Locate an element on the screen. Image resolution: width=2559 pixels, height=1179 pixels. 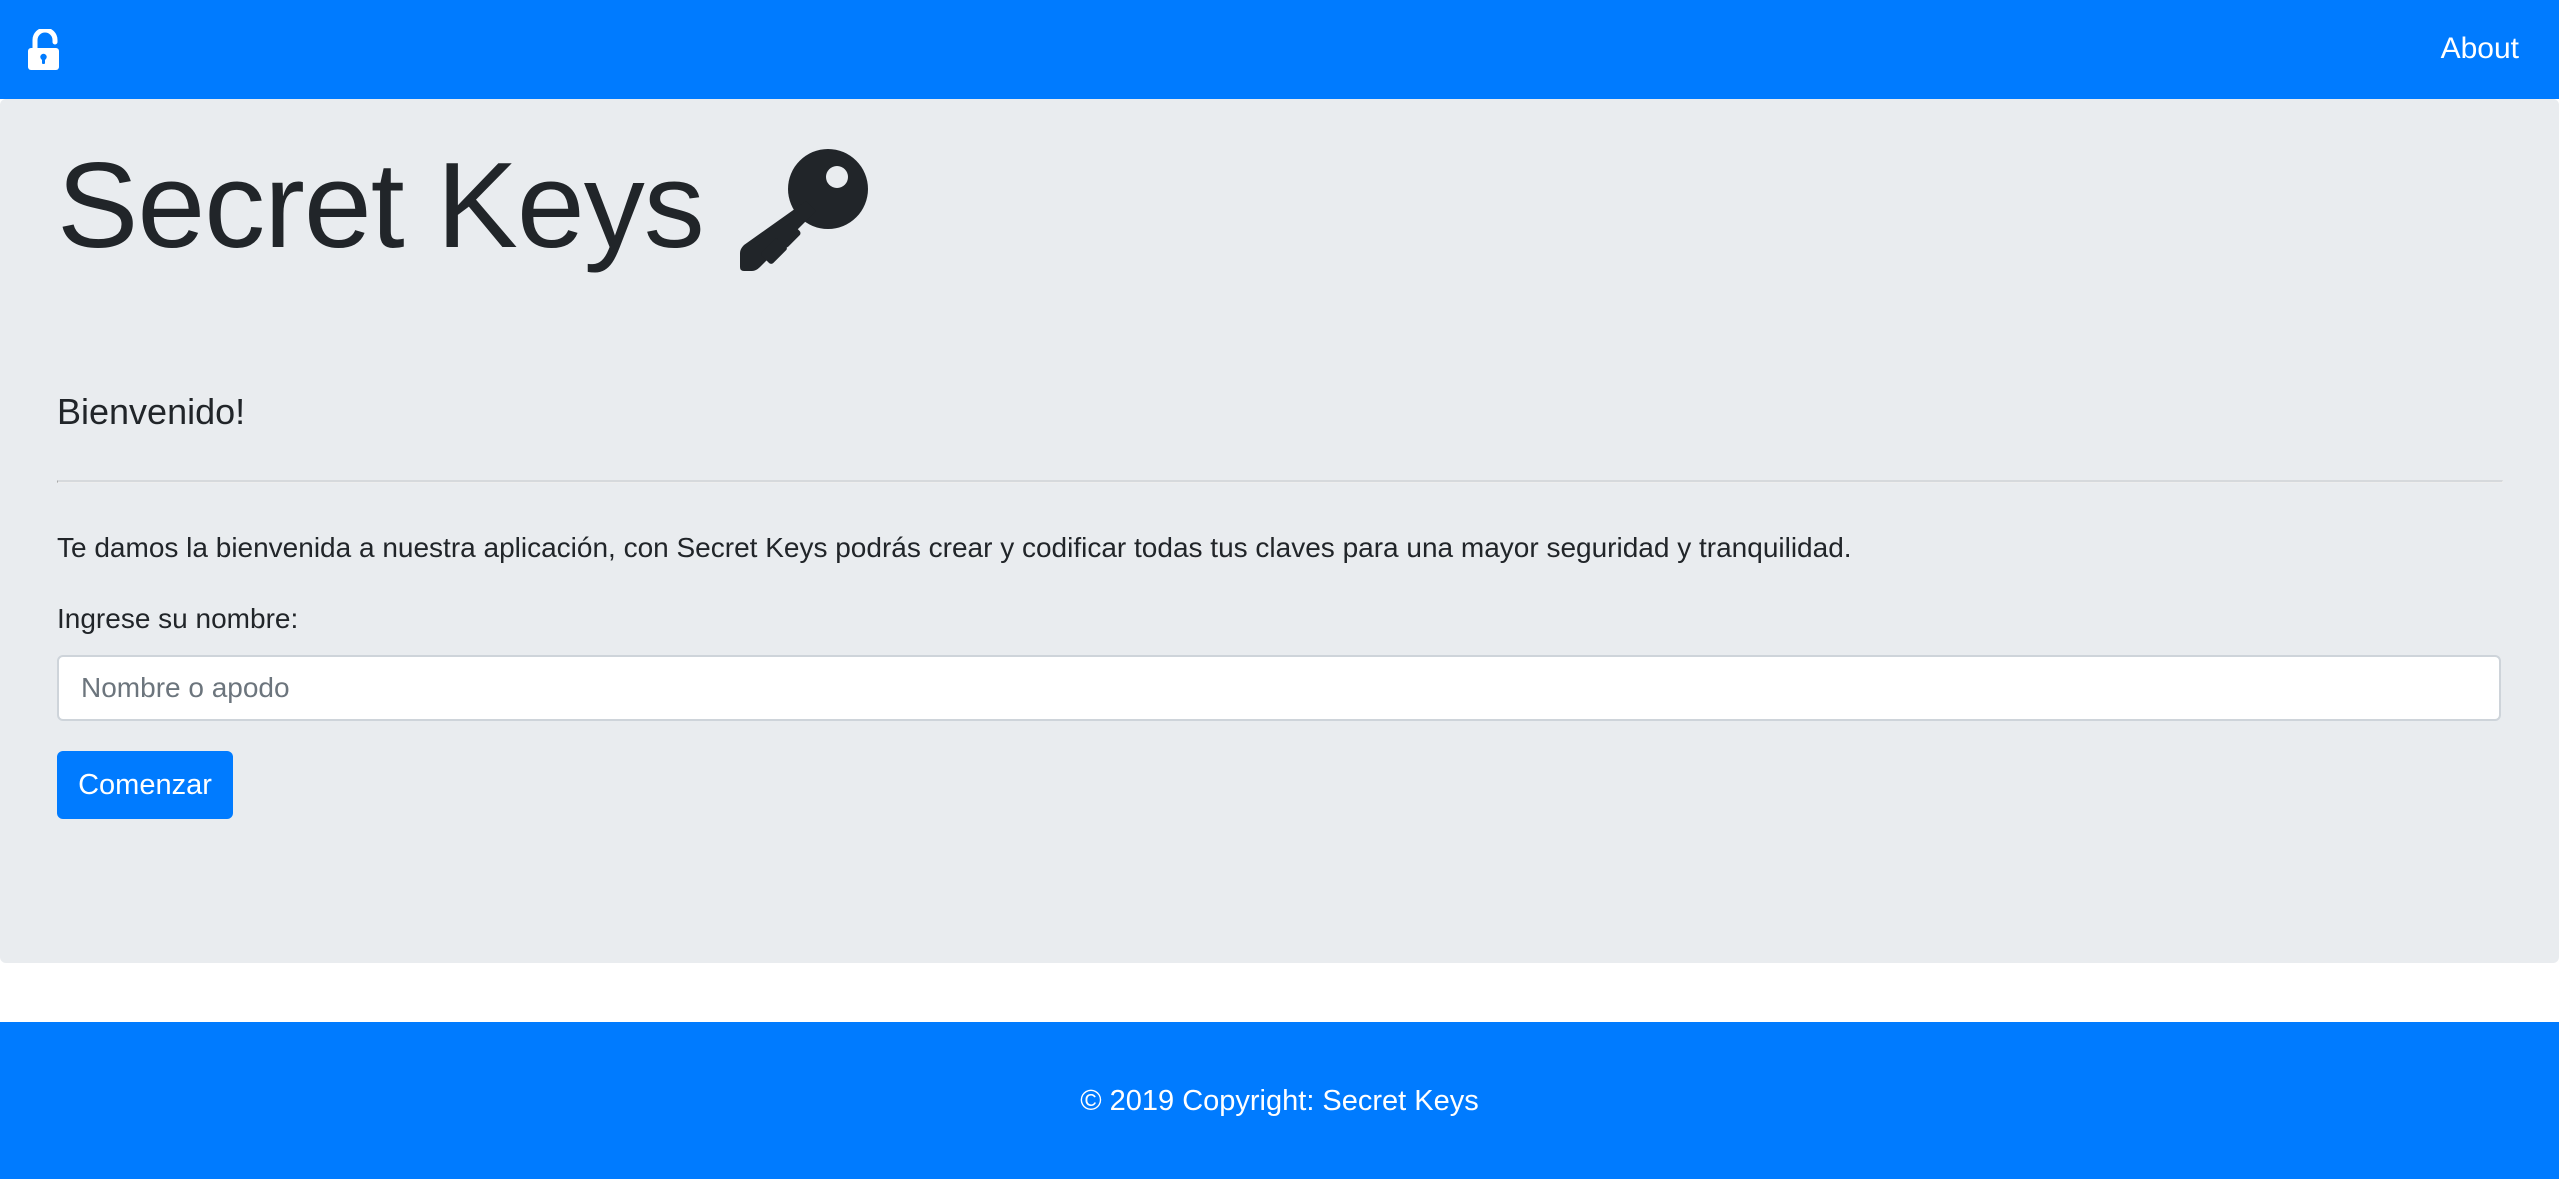
start-button: Comenzar is located at coordinates (145, 785).